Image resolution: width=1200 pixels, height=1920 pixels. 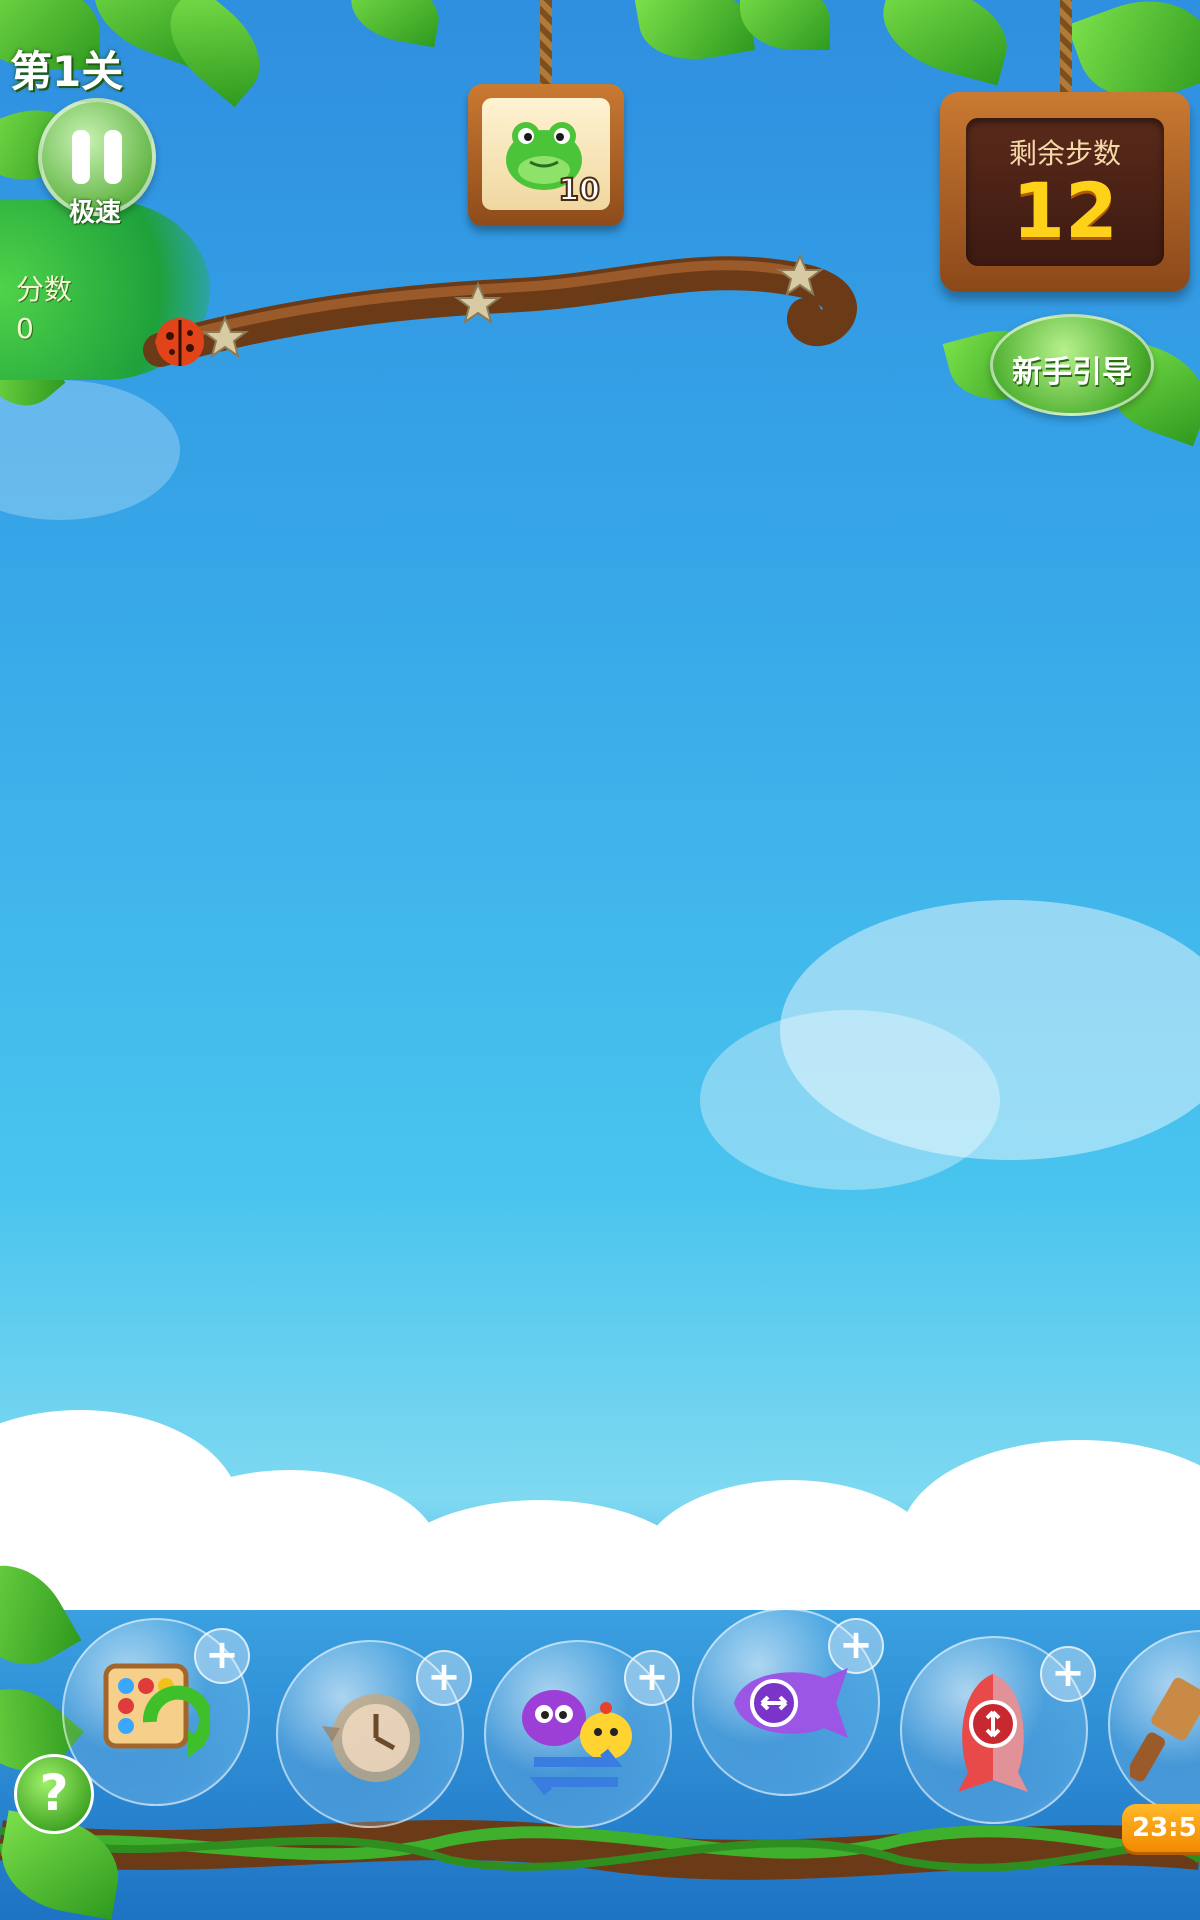 What do you see at coordinates (81, 157) in the screenshot?
I see `pause-icon` at bounding box center [81, 157].